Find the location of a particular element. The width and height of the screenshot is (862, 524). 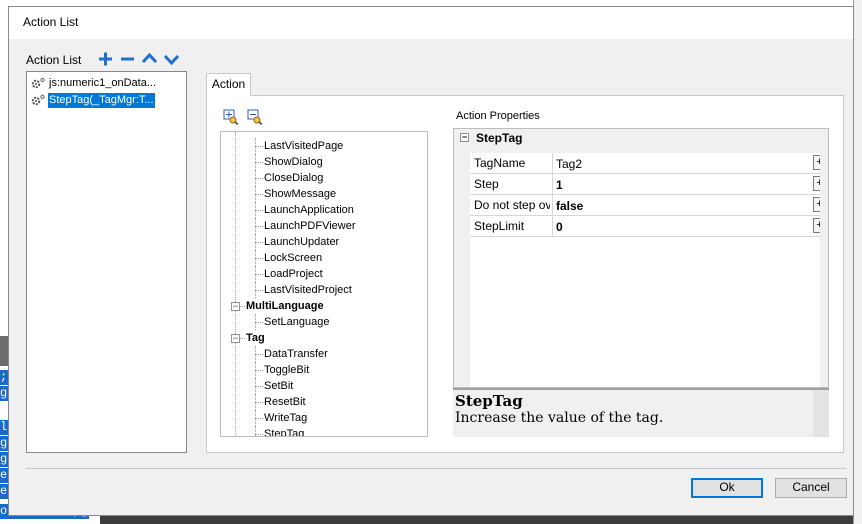

tree-item: SetBit is located at coordinates (278, 386).